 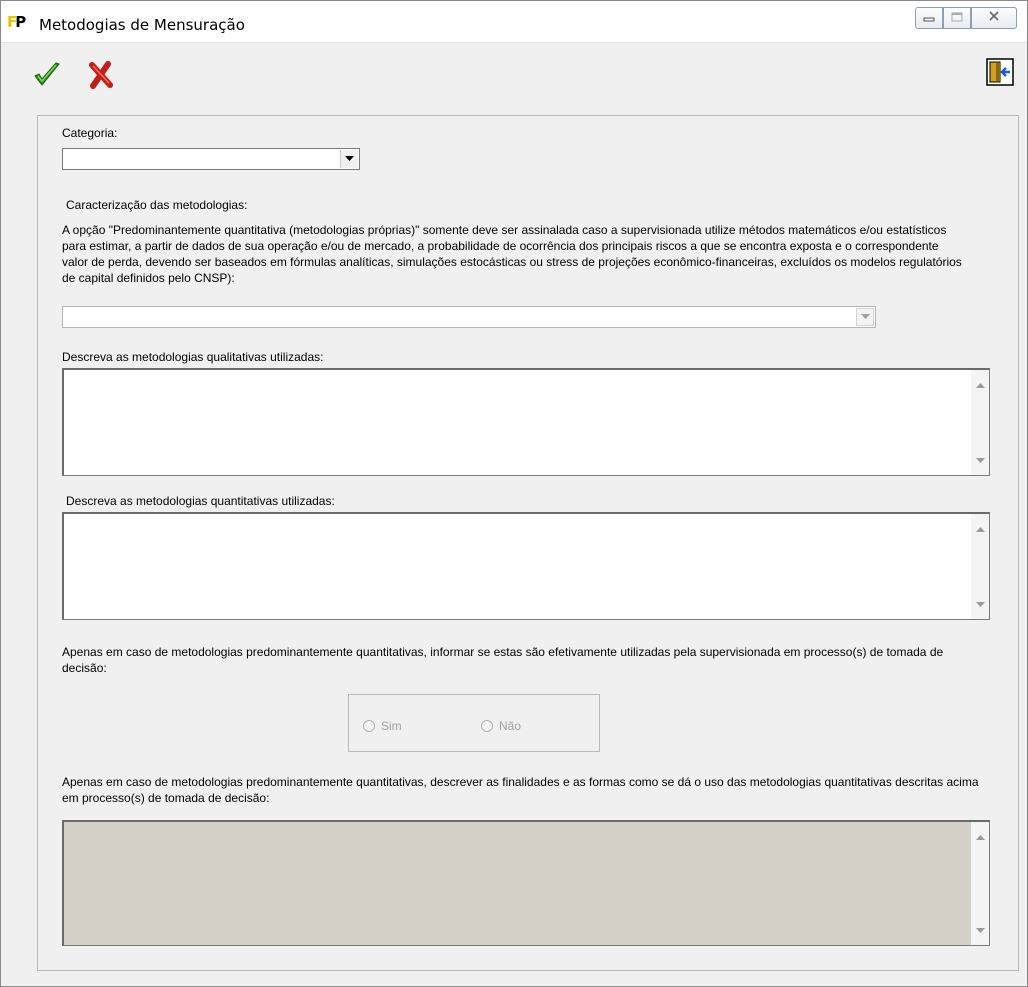 What do you see at coordinates (211, 159) in the screenshot?
I see `categoria-dropdown` at bounding box center [211, 159].